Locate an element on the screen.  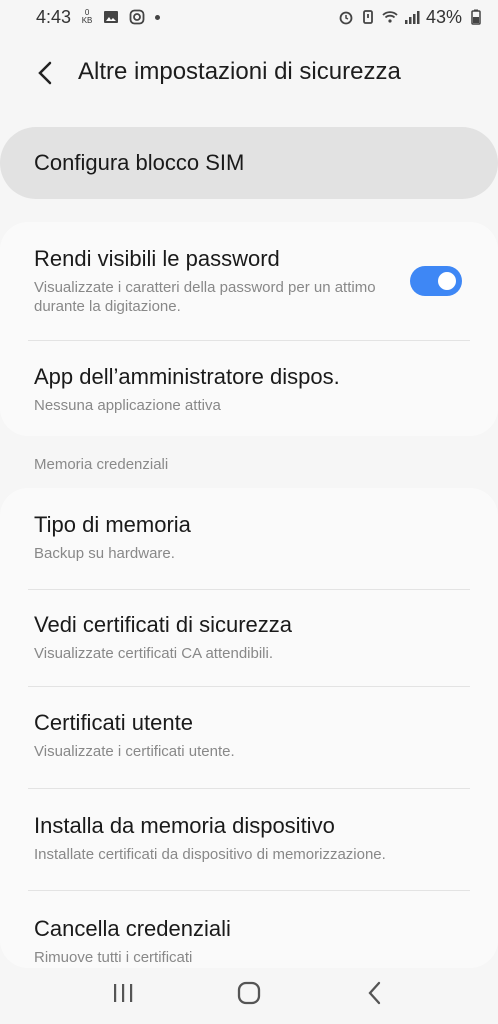
data-rate-unit: KB is located at coordinates (87, 20).